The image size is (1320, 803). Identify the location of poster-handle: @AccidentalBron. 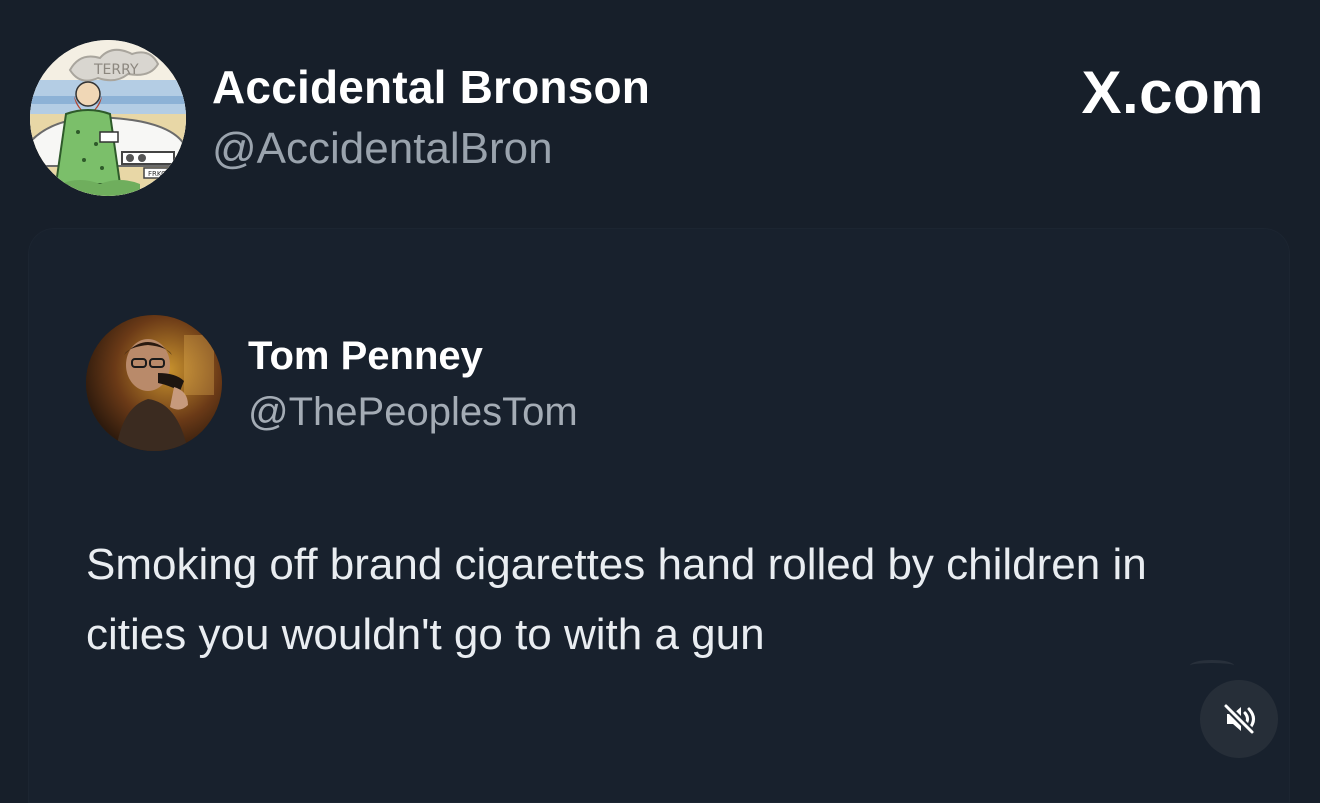
(431, 149).